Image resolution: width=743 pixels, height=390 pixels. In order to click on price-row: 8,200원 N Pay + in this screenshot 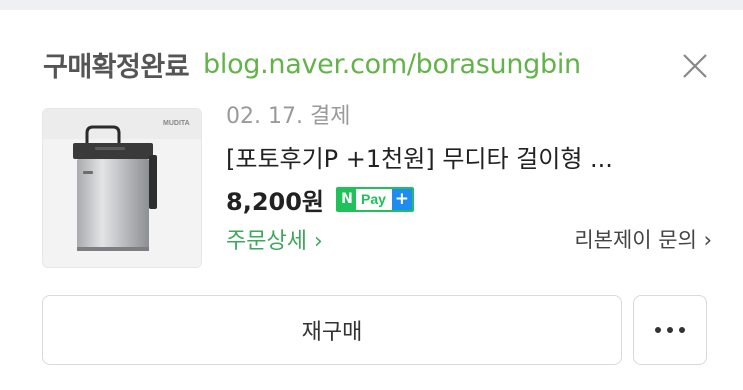, I will do `click(469, 199)`.